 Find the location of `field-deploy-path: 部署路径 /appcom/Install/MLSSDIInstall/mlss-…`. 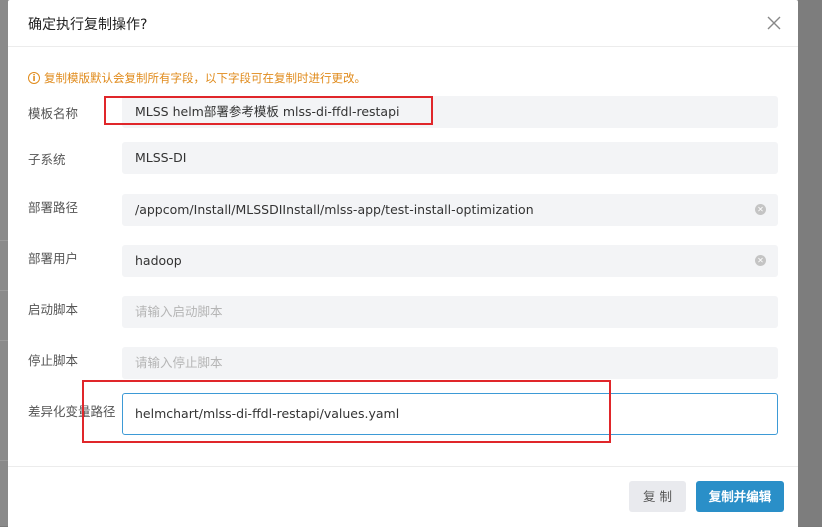

field-deploy-path: 部署路径 /appcom/Install/MLSSDIInstall/mlss-… is located at coordinates (403, 210).